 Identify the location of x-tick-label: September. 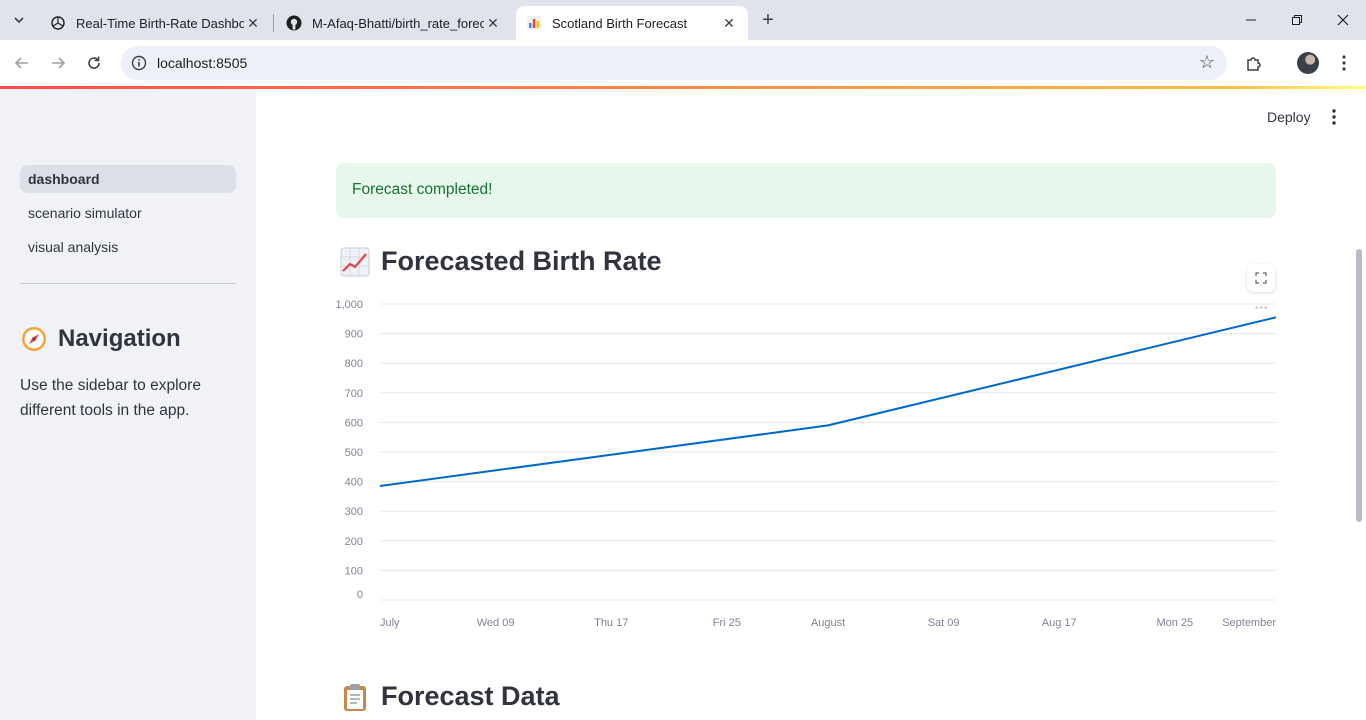
(1249, 623).